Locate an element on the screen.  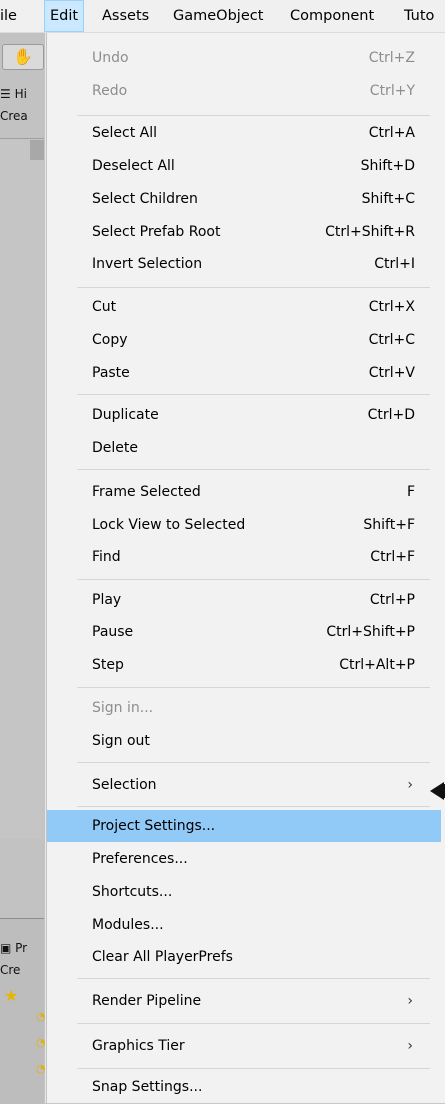
menu-file: ile is located at coordinates (8, 16).